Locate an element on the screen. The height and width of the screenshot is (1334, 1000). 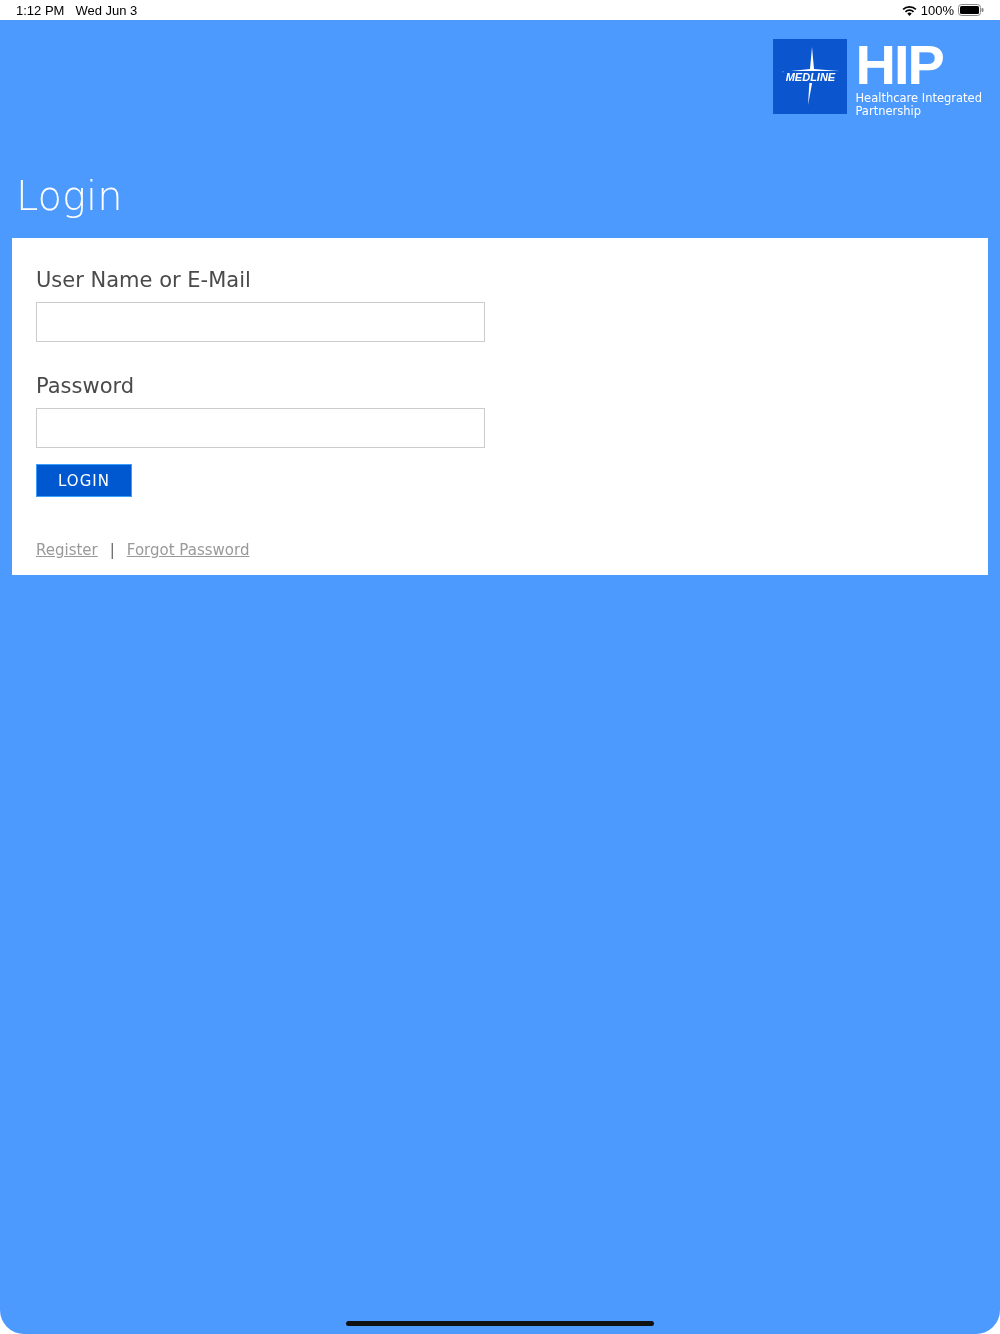
logo-subtitle: Healthcare Integrated is located at coordinates (918, 98).